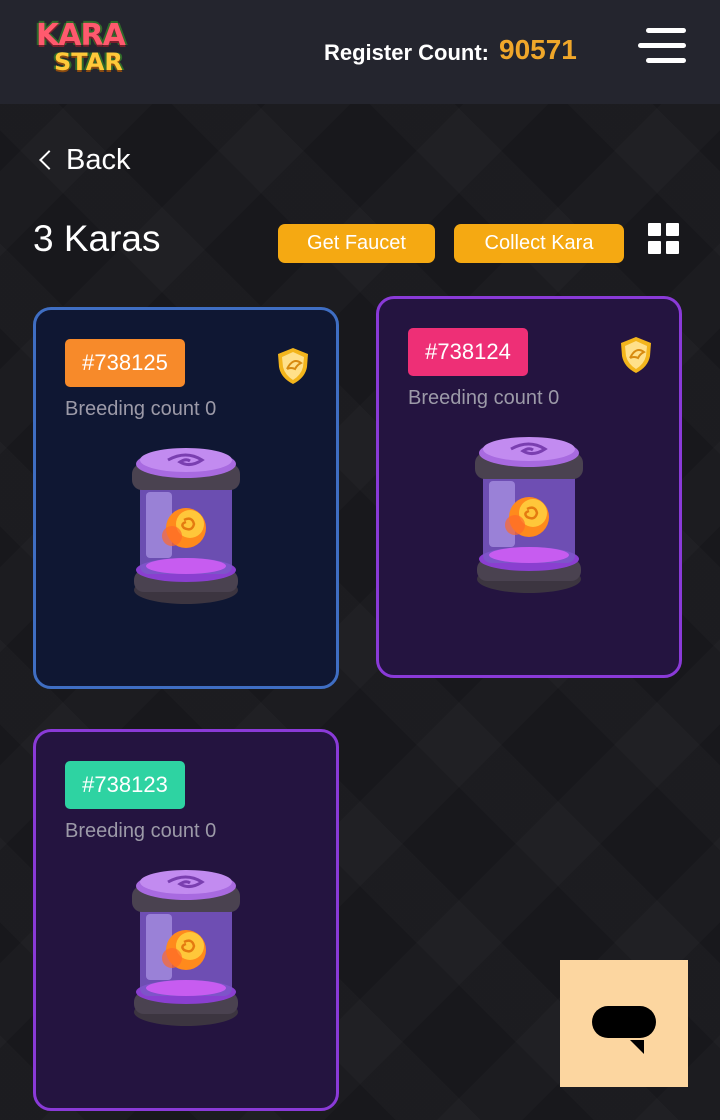 This screenshot has width=720, height=1120. I want to click on hamburger-menu-icon, so click(662, 47).